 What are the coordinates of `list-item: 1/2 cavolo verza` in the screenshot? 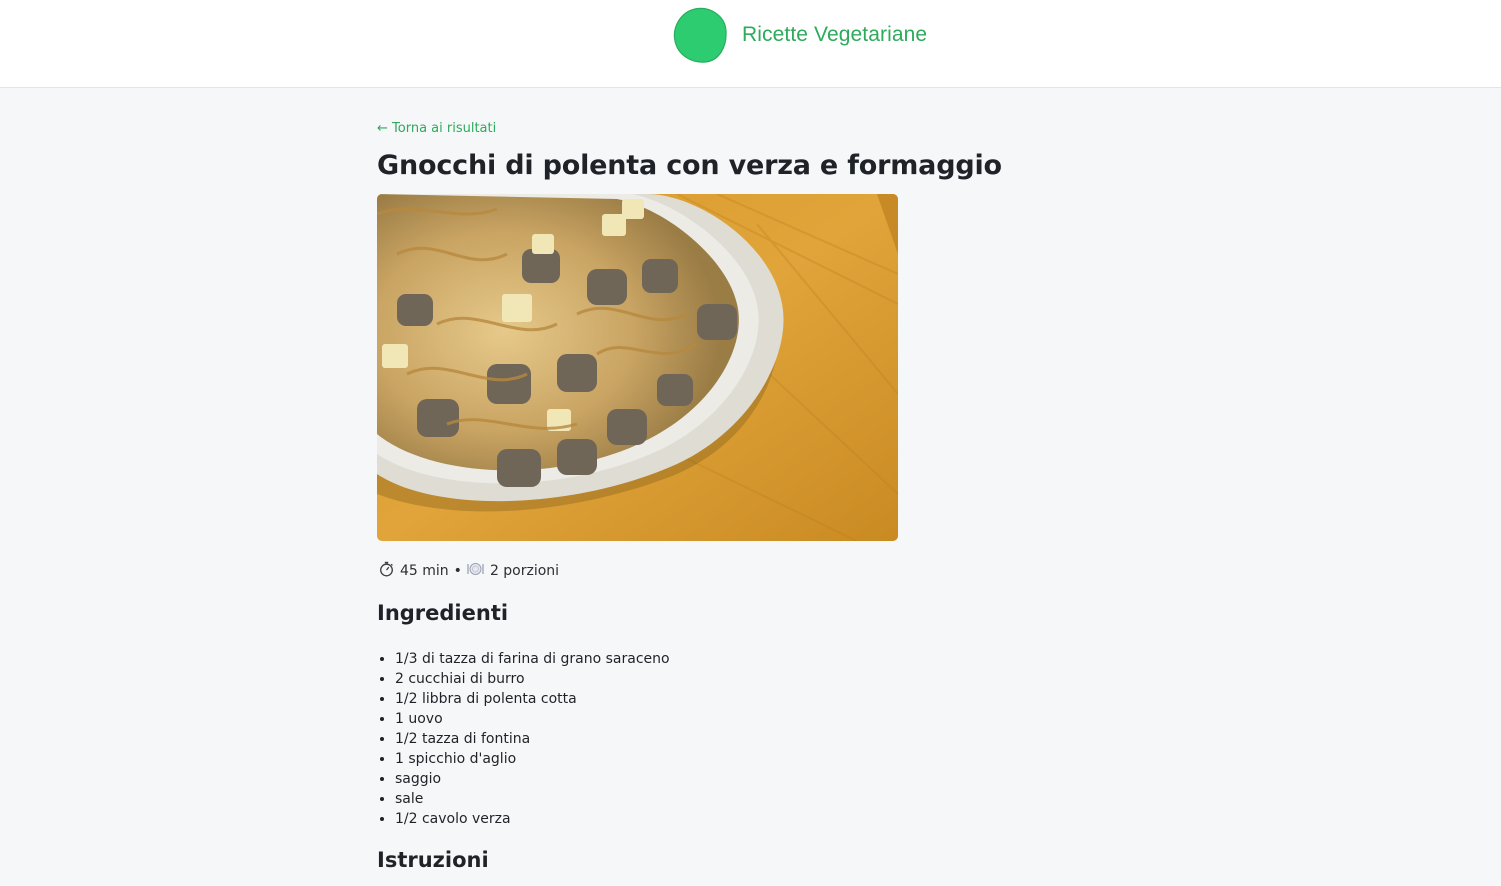 It's located at (532, 819).